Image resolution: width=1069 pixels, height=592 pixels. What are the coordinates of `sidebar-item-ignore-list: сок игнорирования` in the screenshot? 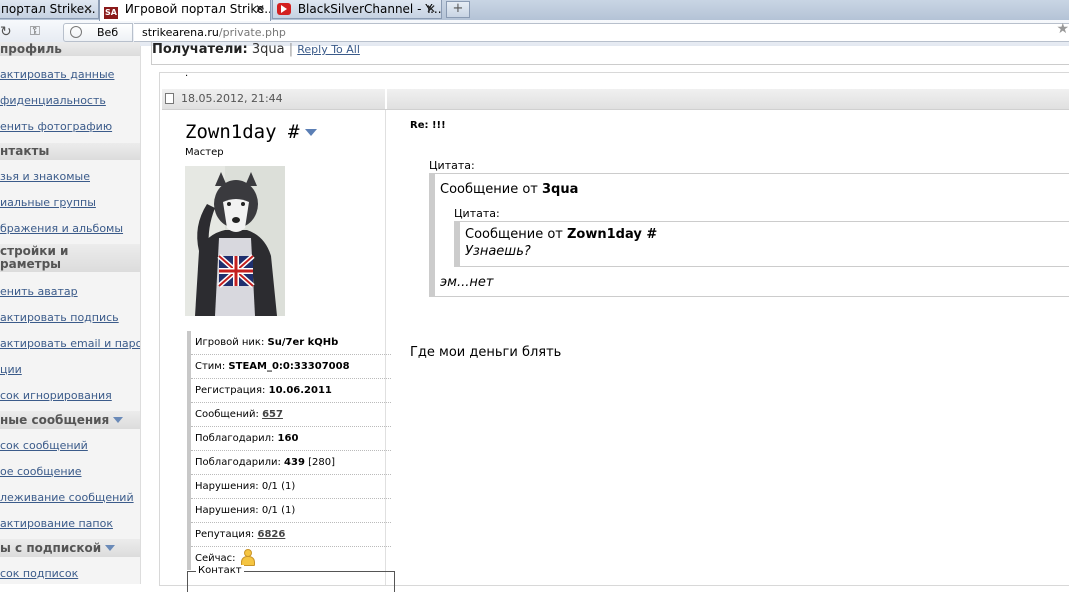 It's located at (70, 395).